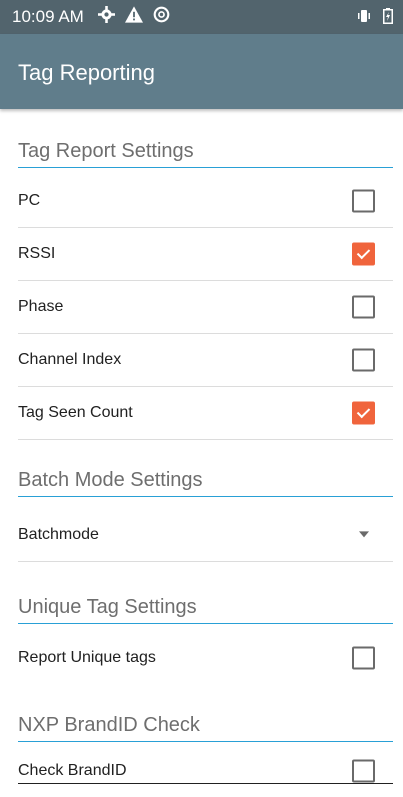 The width and height of the screenshot is (403, 797). I want to click on setting-label: RSSI, so click(37, 253).